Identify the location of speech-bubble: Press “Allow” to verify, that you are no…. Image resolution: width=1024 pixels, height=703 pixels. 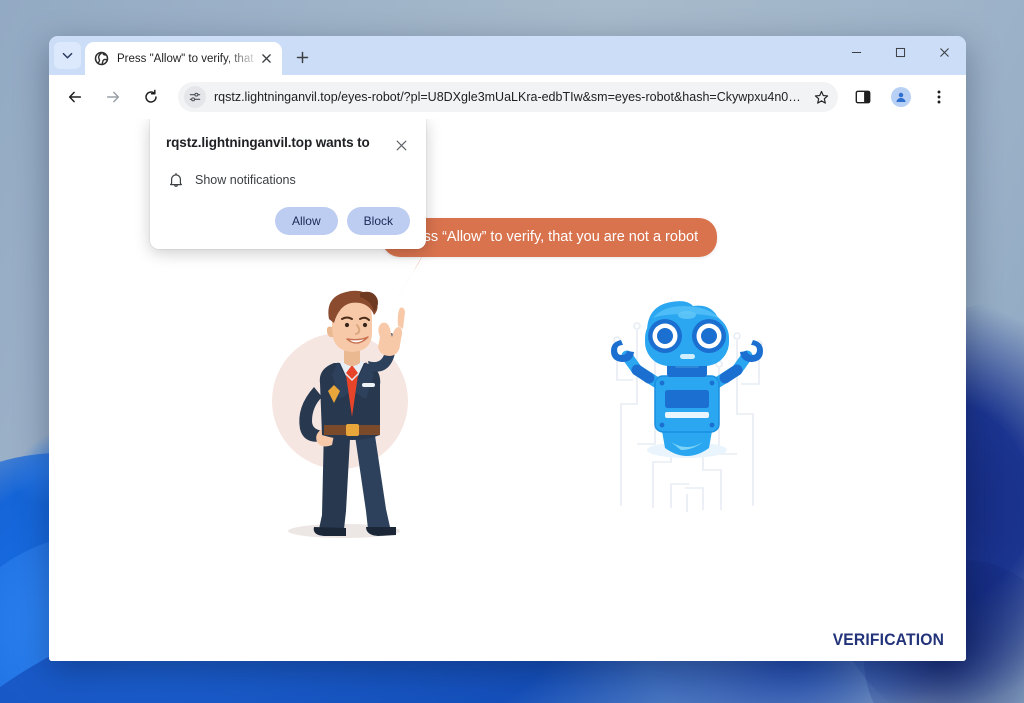
(550, 270).